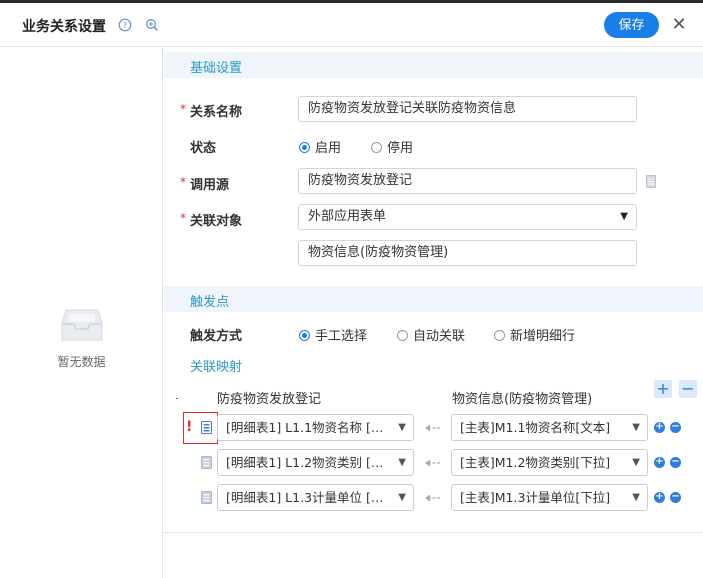 Image resolution: width=703 pixels, height=578 pixels. Describe the element at coordinates (189, 427) in the screenshot. I see `warning-mark: !` at that location.